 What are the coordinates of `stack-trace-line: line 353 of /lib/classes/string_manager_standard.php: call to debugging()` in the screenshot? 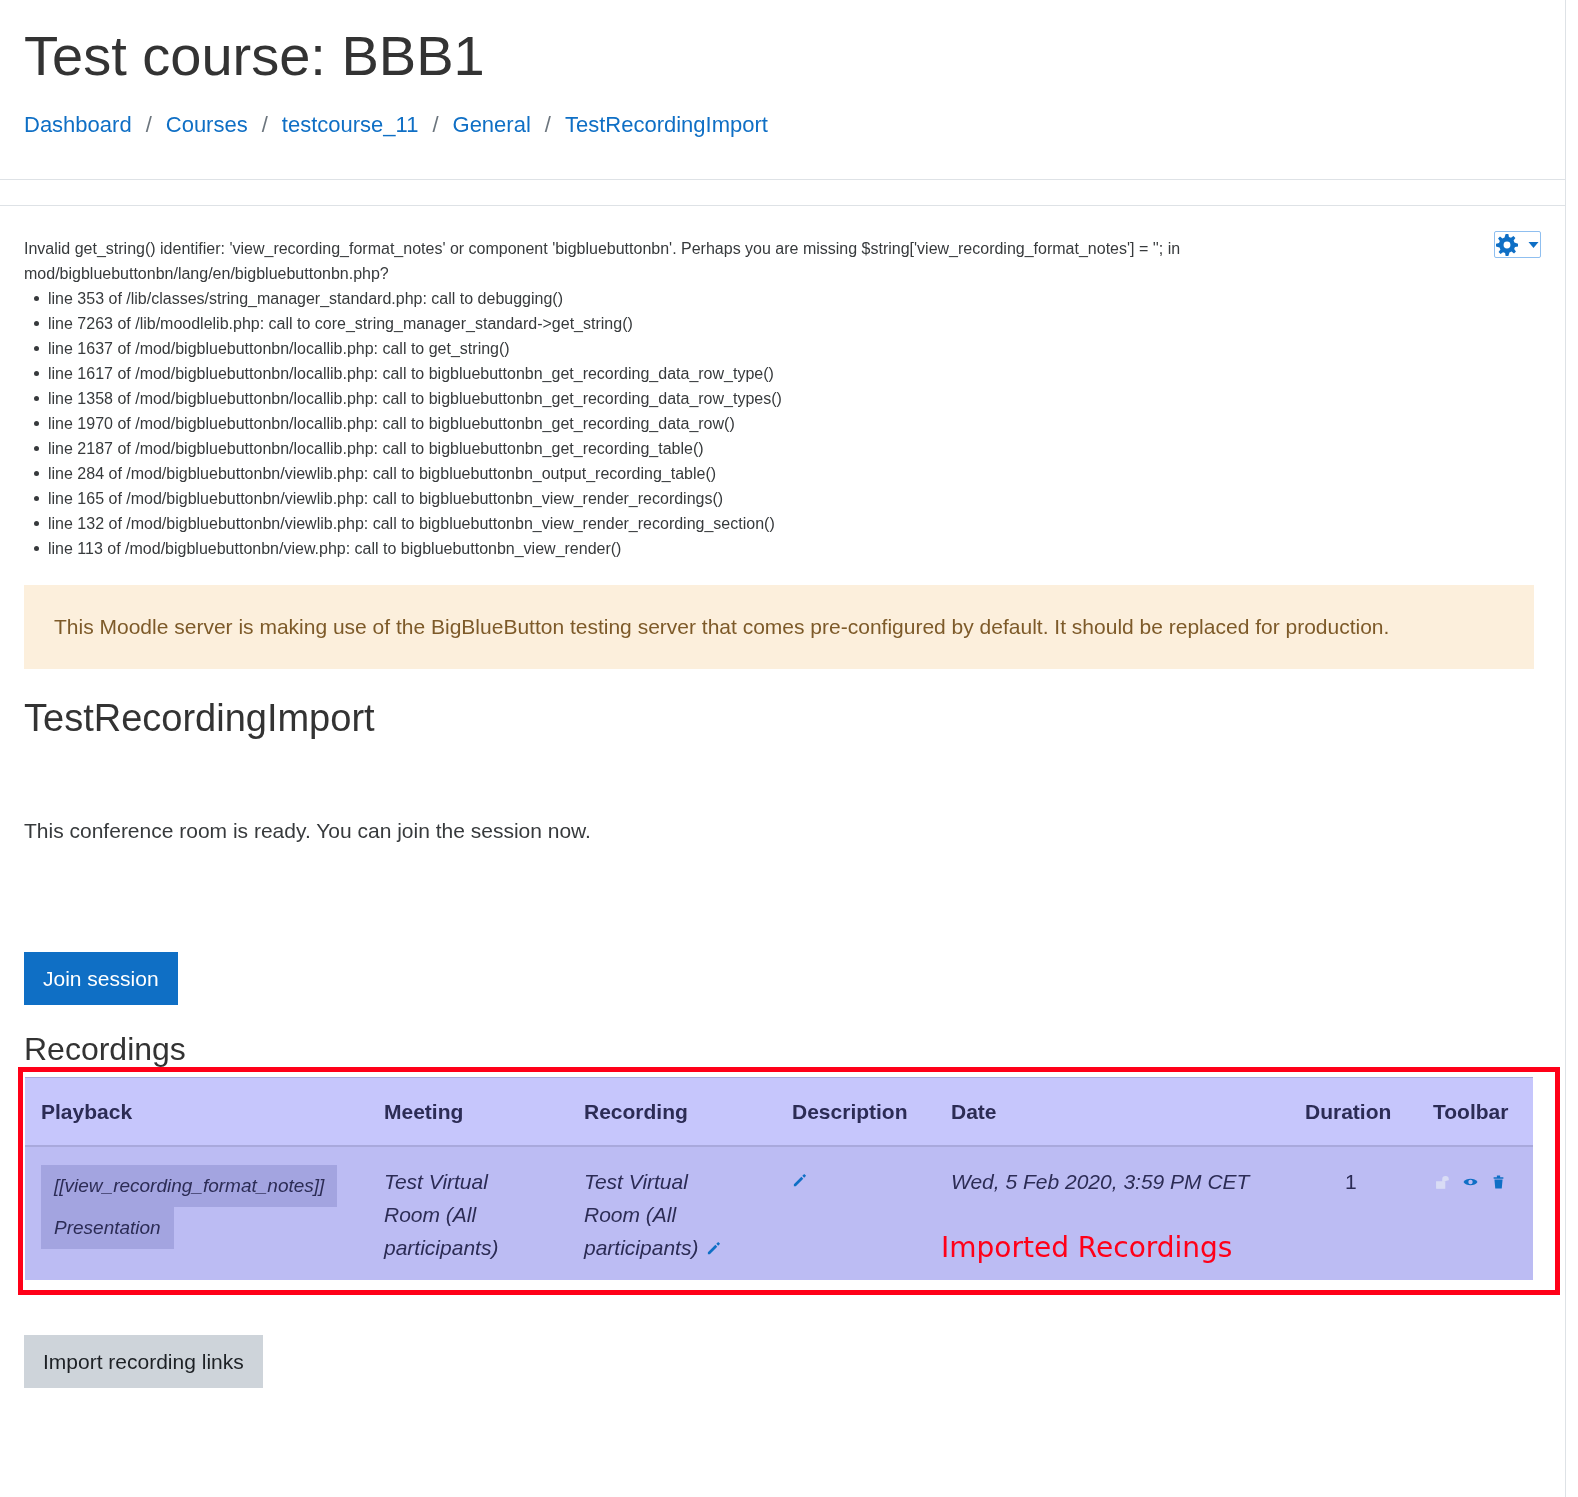 It's located at (305, 299).